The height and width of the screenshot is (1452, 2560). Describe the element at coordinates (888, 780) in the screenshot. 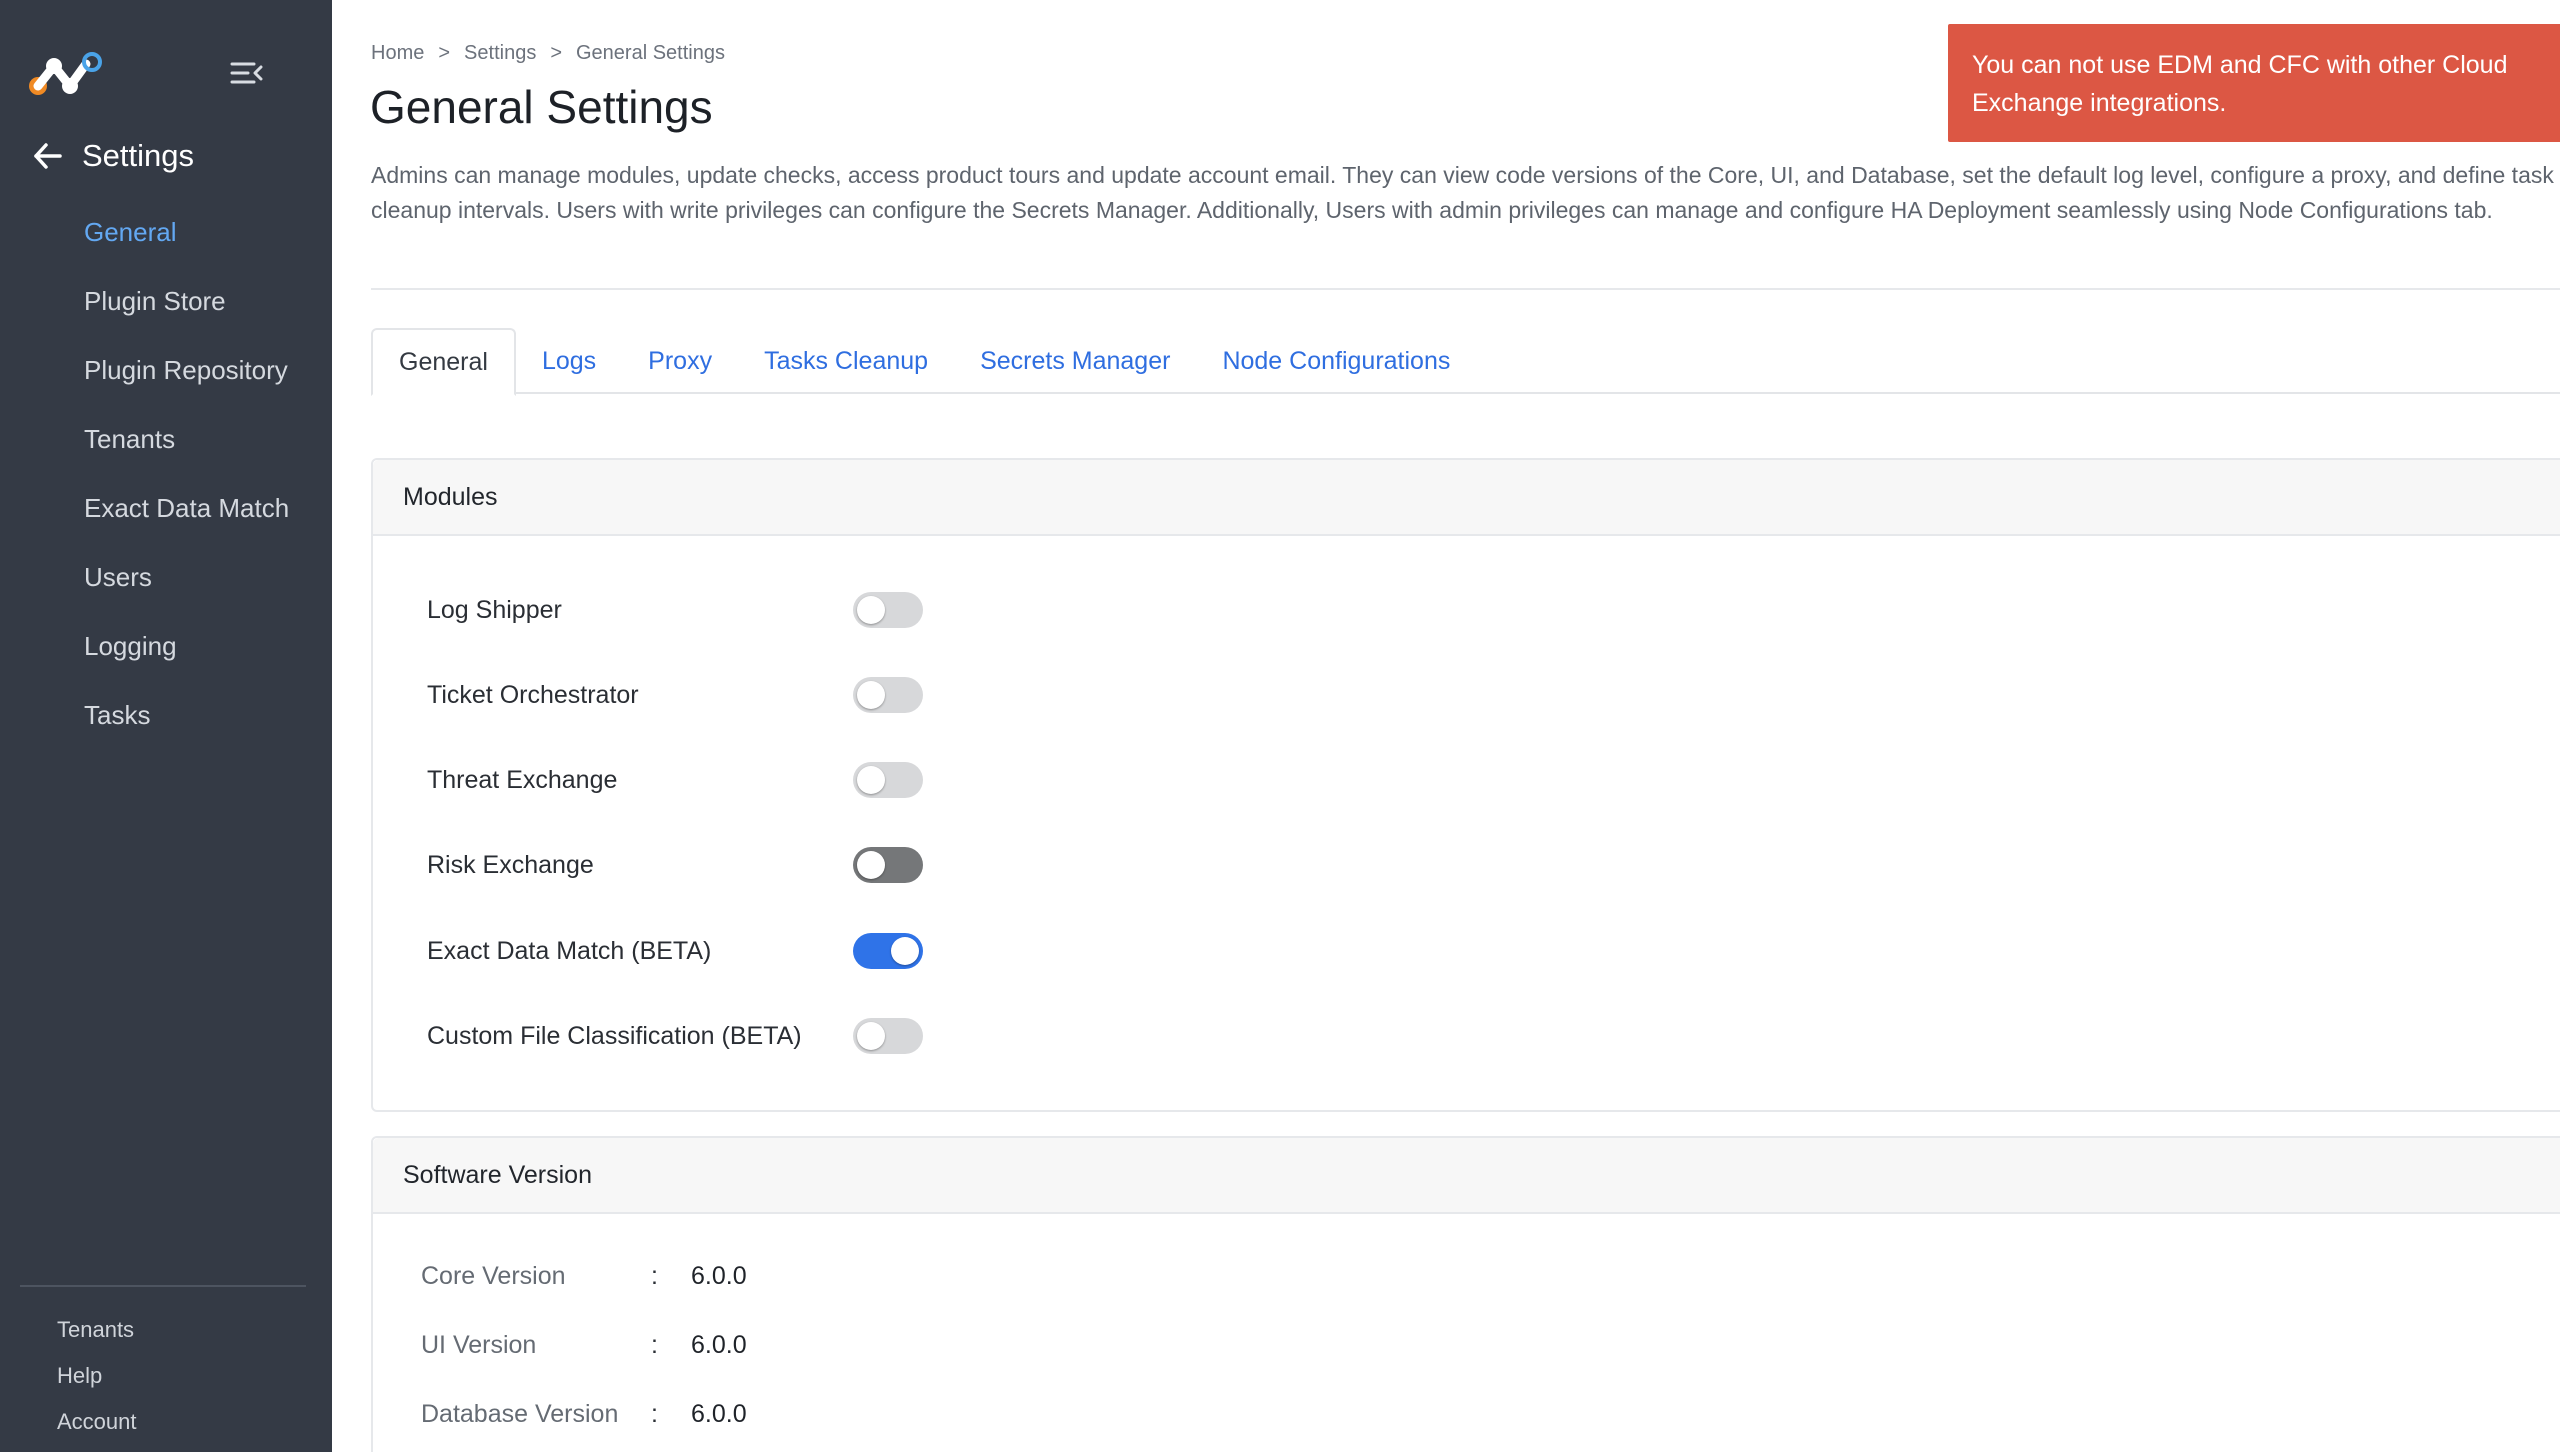

I see `threat-exchange-toggle` at that location.